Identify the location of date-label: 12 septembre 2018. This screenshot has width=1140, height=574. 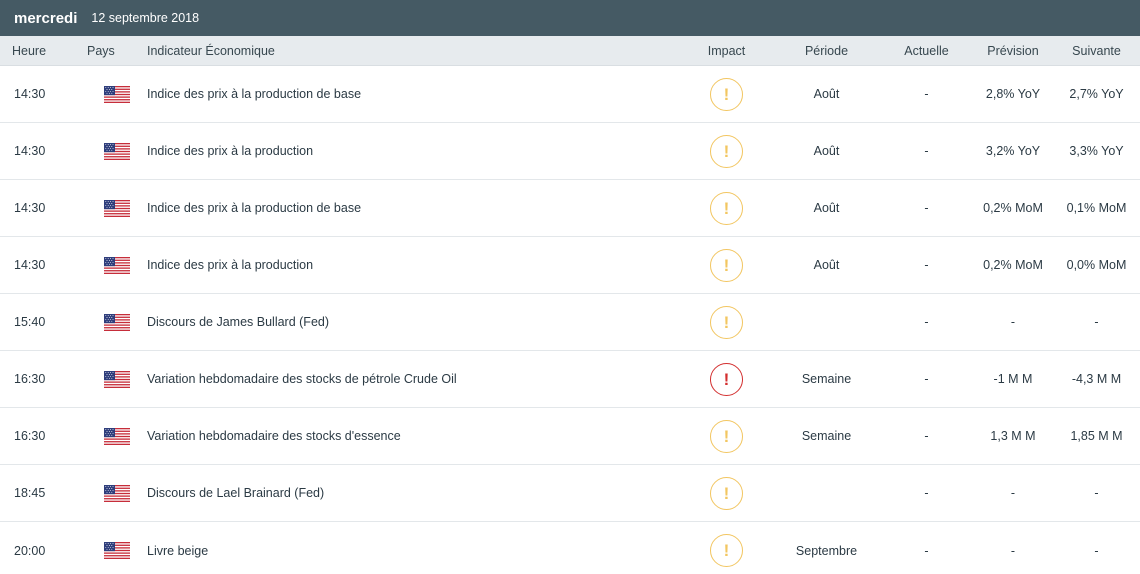
(145, 18).